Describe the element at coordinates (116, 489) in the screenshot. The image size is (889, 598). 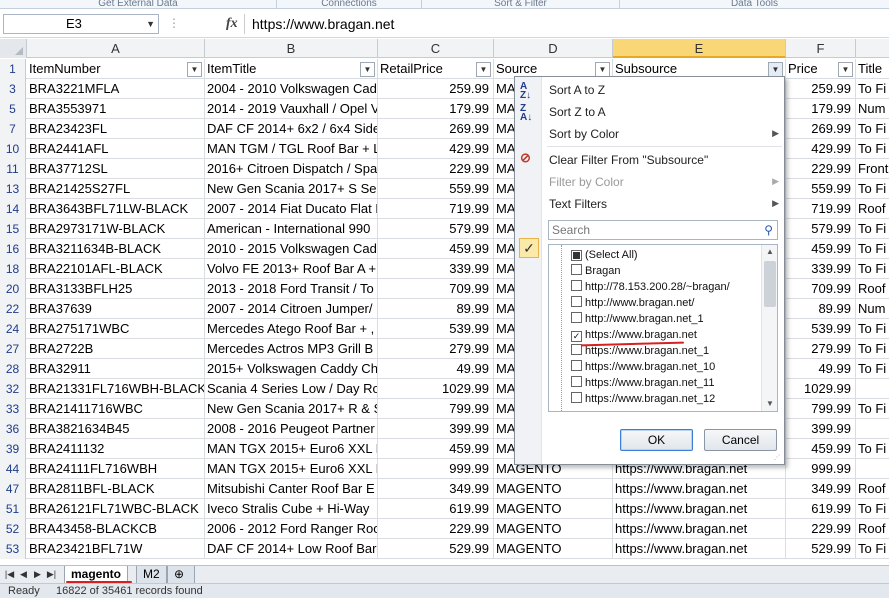
I see `cell-item: BRA2811BFL-BLACK` at that location.